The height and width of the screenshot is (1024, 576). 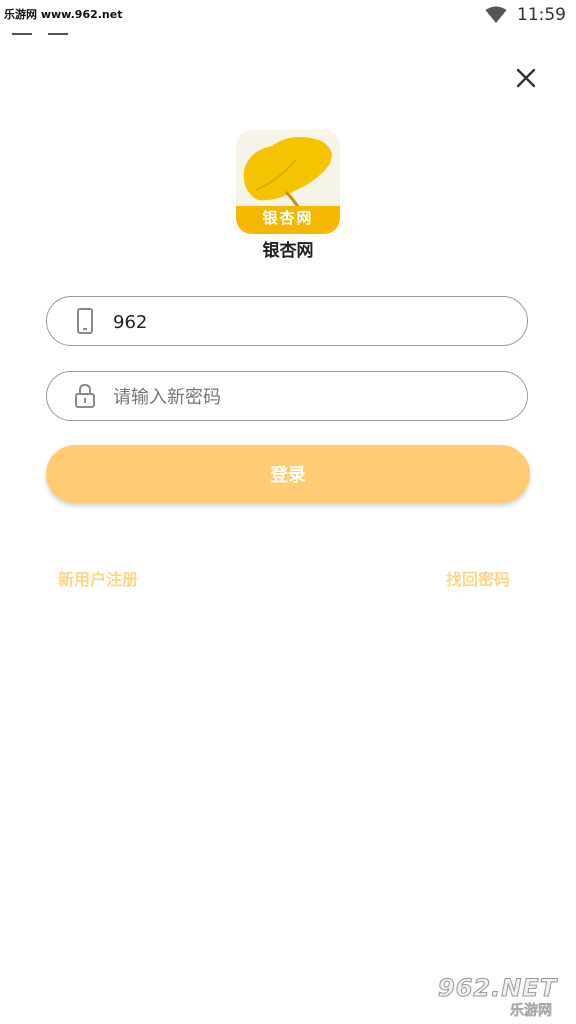 I want to click on app-name: 银杏网, so click(x=288, y=251).